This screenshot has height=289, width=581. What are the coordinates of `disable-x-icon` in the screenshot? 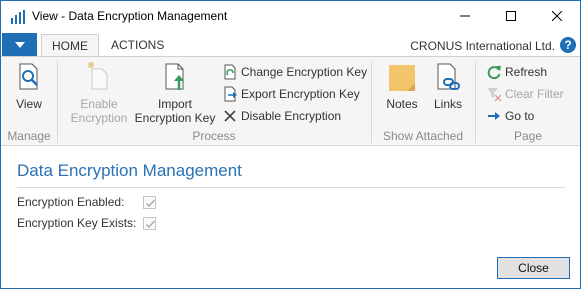 It's located at (230, 116).